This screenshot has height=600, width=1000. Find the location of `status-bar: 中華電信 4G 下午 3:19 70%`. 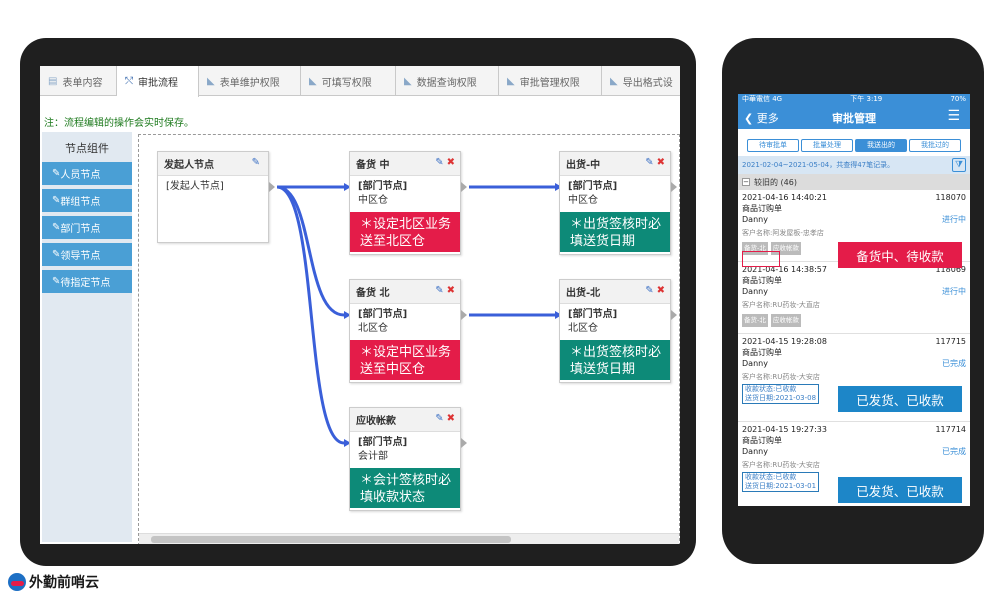

status-bar: 中華電信 4G 下午 3:19 70% is located at coordinates (854, 99).